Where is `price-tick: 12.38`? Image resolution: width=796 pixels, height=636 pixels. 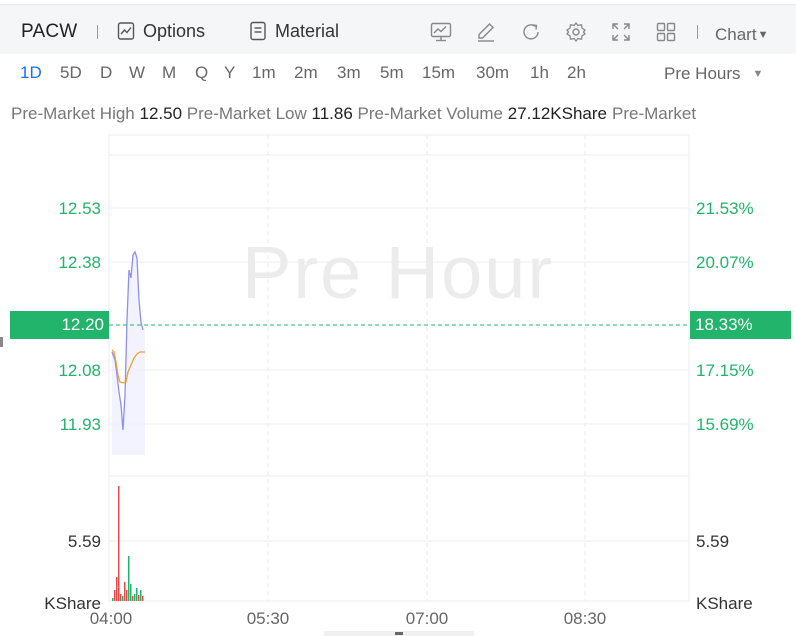
price-tick: 12.38 is located at coordinates (79, 262).